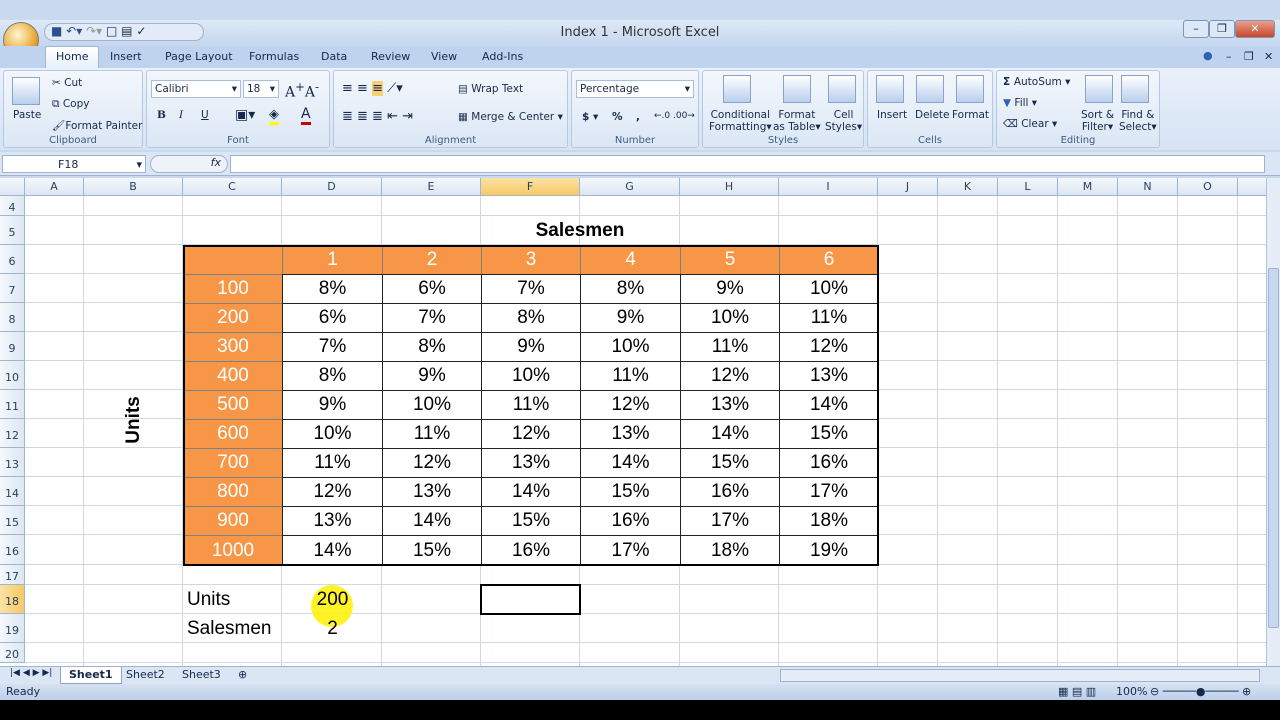 The height and width of the screenshot is (720, 1280). I want to click on wrap-text-button: ▤ Wrap Text, so click(490, 89).